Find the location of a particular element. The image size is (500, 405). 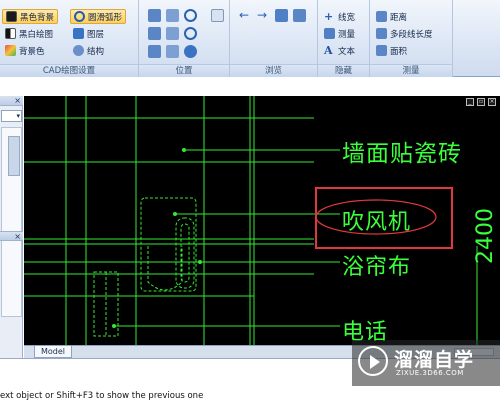

panel-dropdown: ▾ is located at coordinates (11, 116).